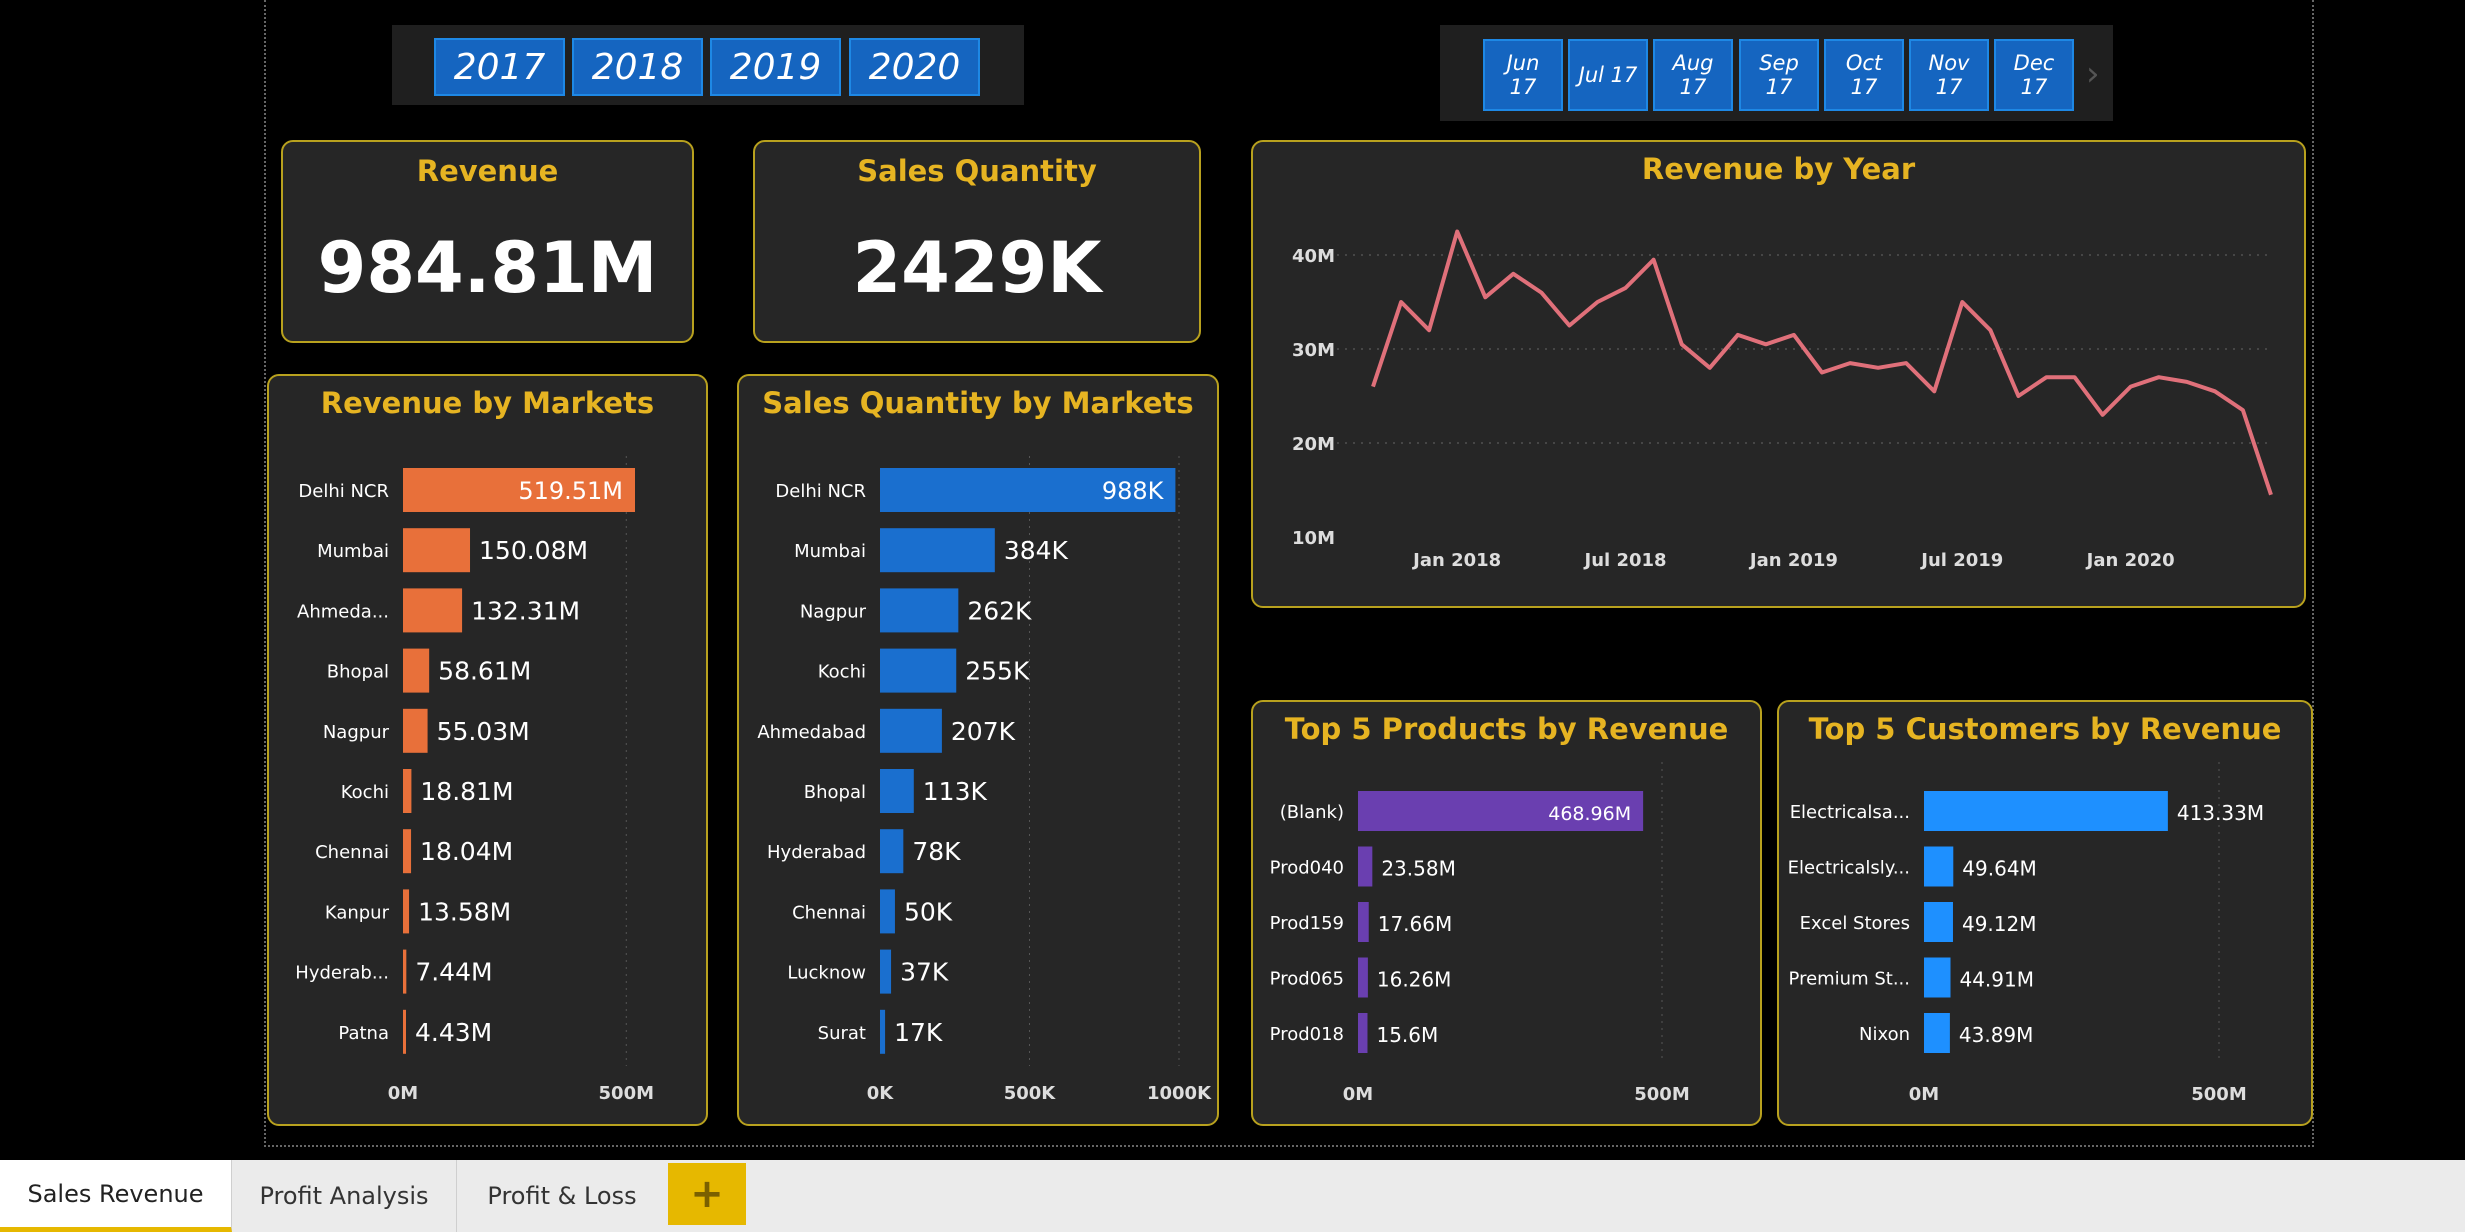  I want to click on category-label: Bhopal, so click(835, 792).